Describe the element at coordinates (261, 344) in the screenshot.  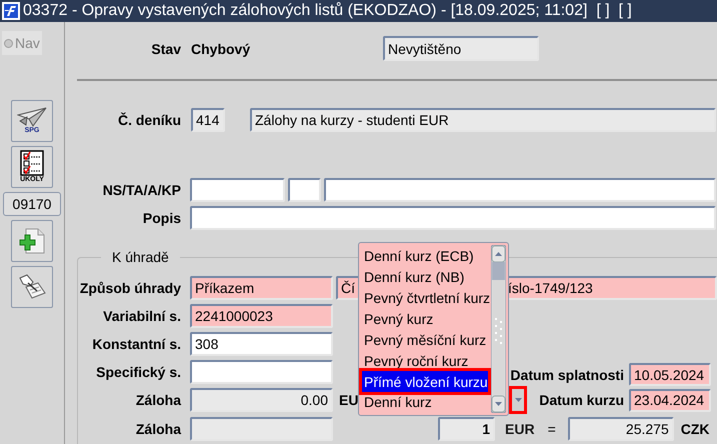
I see `input-field: 308` at that location.